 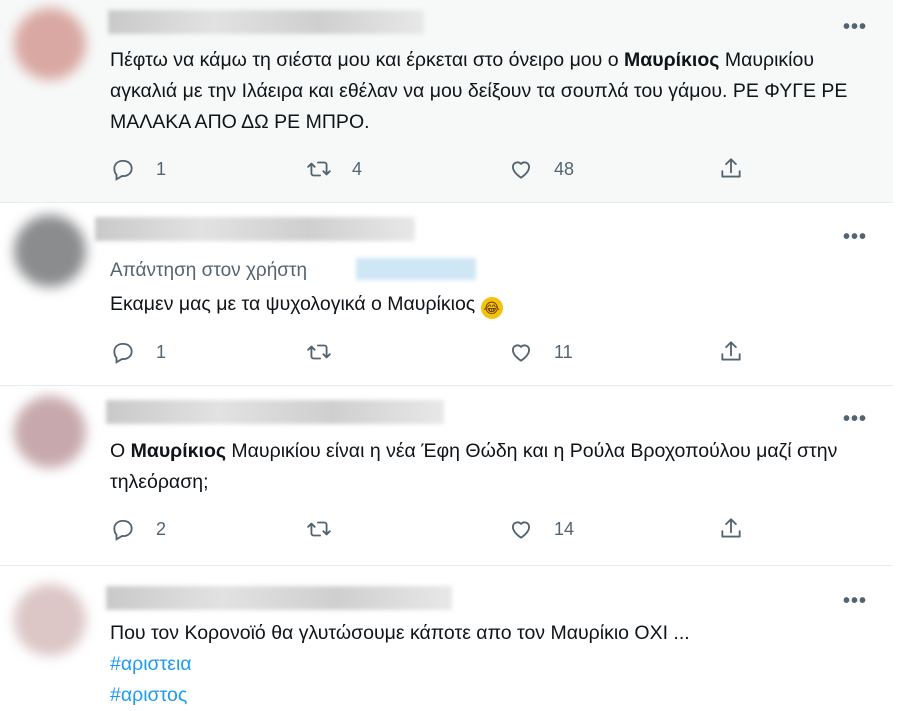 I want to click on like-count: 48, so click(x=564, y=168).